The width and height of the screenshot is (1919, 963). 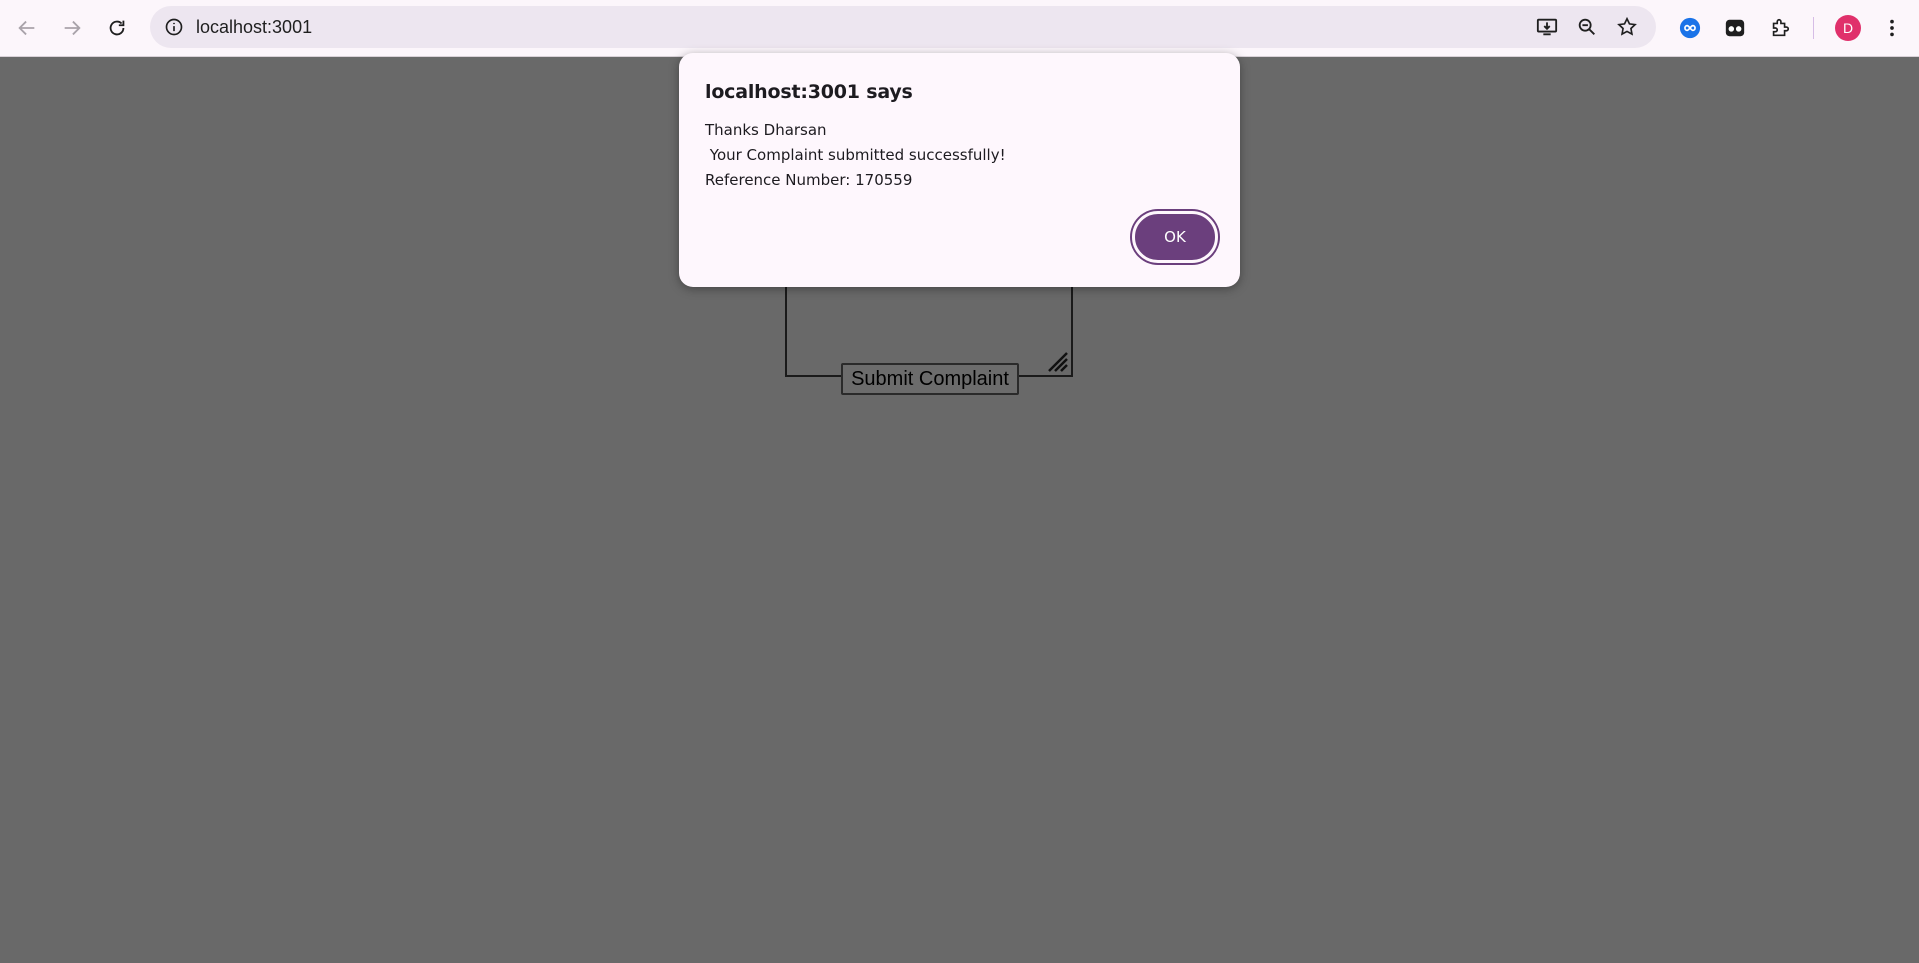 I want to click on dialog-message-line-3: Reference Number: 170559, so click(x=809, y=180).